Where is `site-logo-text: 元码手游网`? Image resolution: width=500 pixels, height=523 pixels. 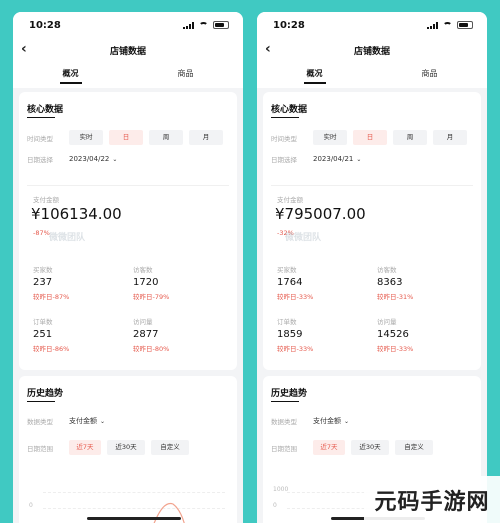
site-logo-text: 元码手游网 is located at coordinates (432, 502).